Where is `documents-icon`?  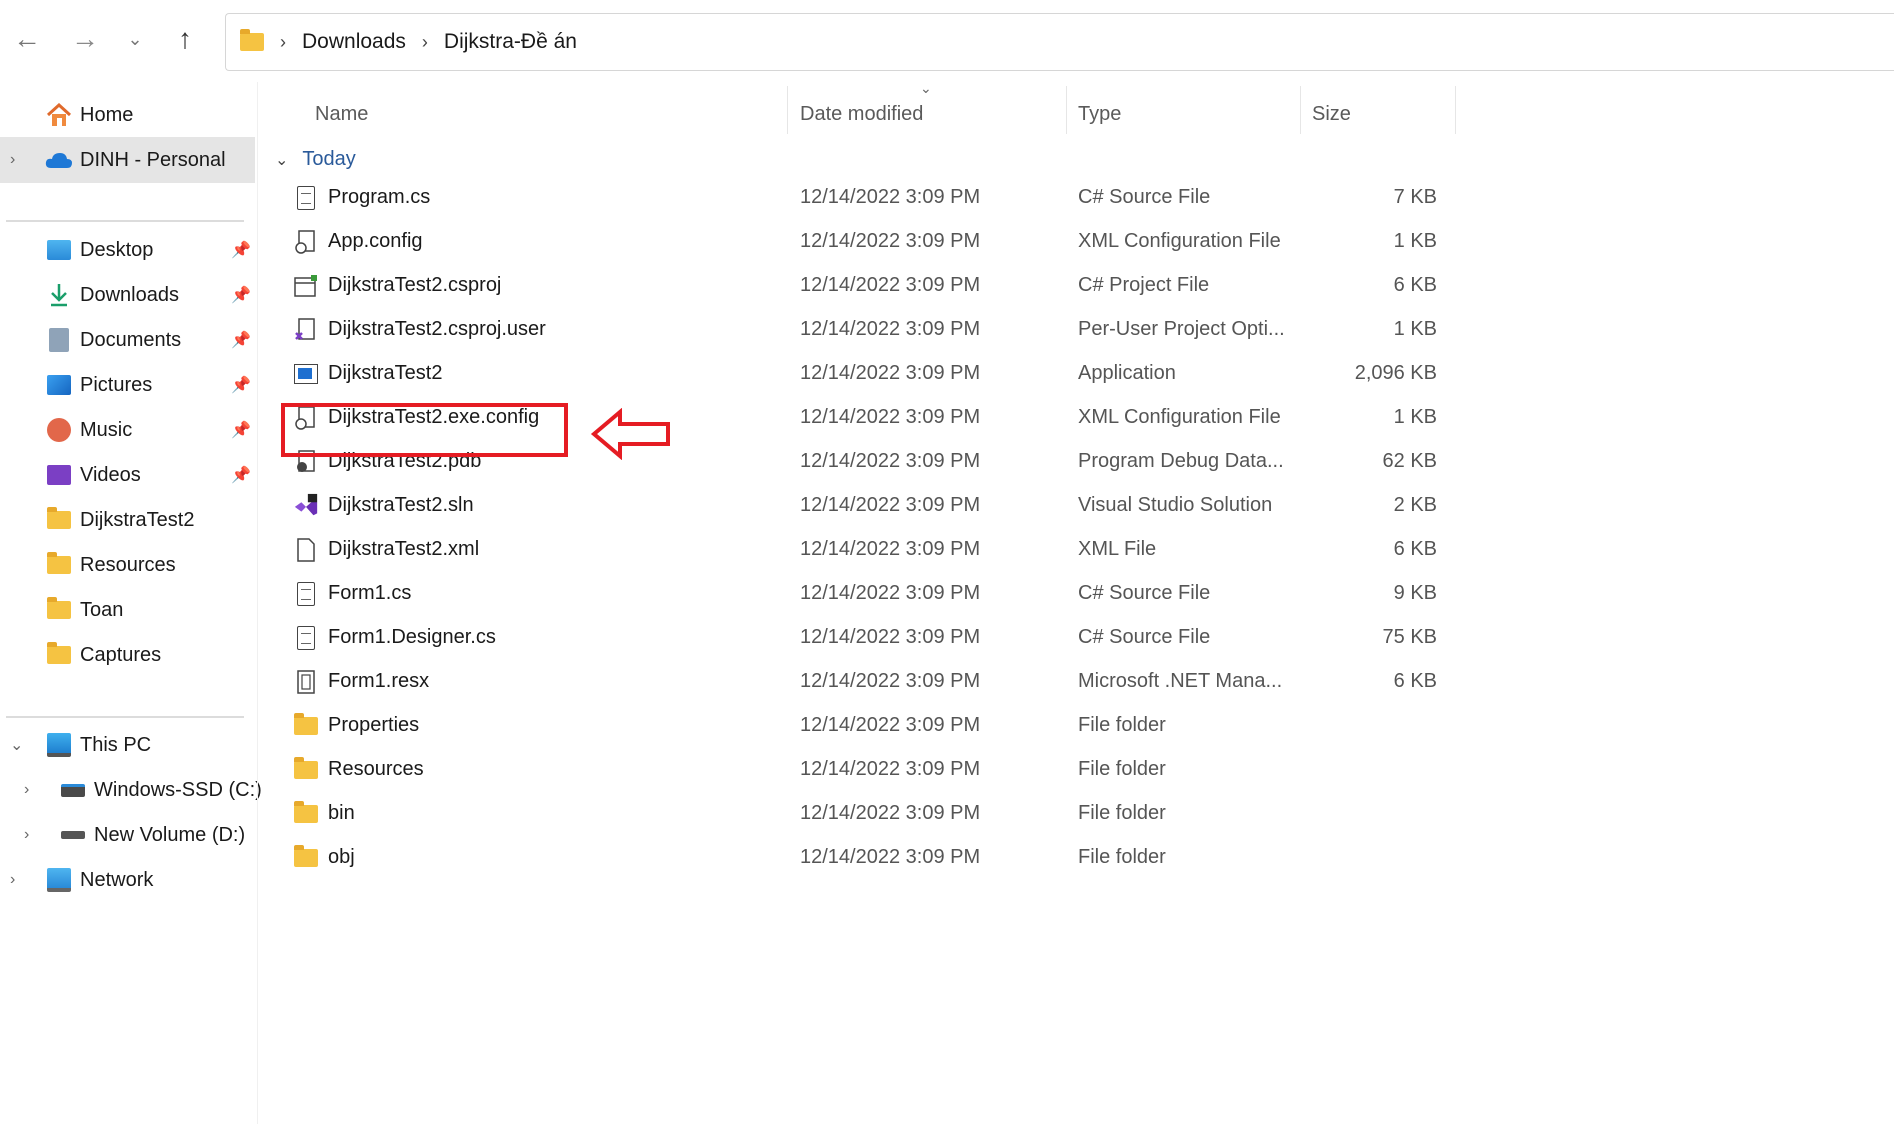
documents-icon is located at coordinates (59, 340).